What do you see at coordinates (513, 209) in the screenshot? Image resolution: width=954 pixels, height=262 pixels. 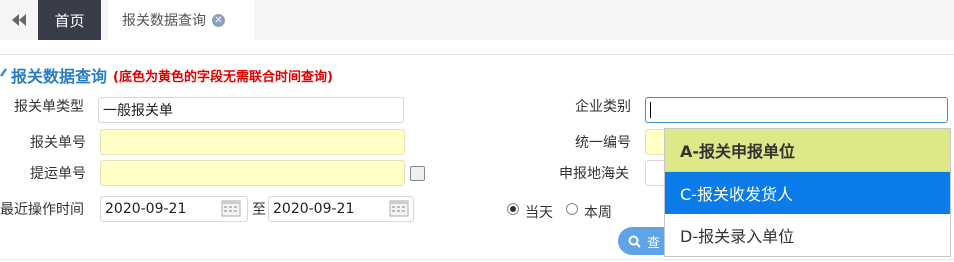 I see `radio-today` at bounding box center [513, 209].